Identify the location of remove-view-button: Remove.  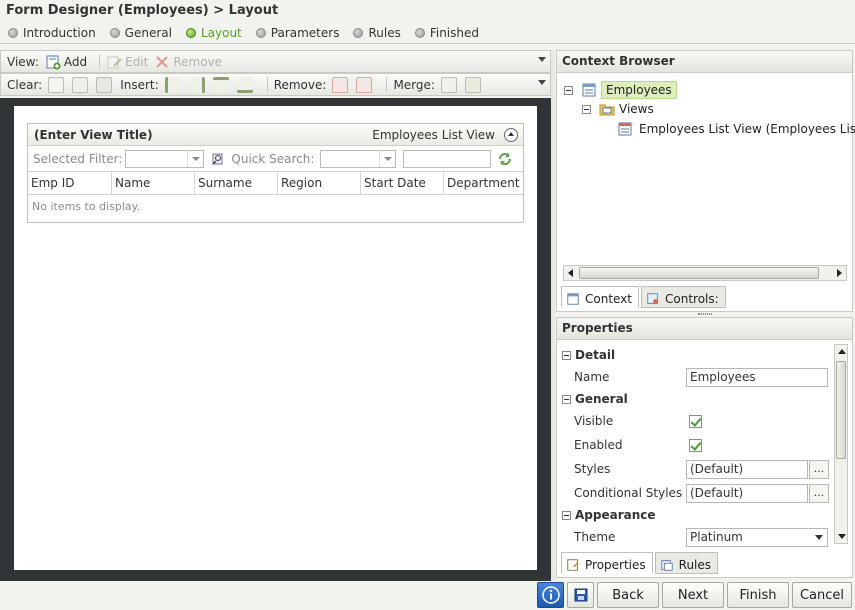
(188, 62).